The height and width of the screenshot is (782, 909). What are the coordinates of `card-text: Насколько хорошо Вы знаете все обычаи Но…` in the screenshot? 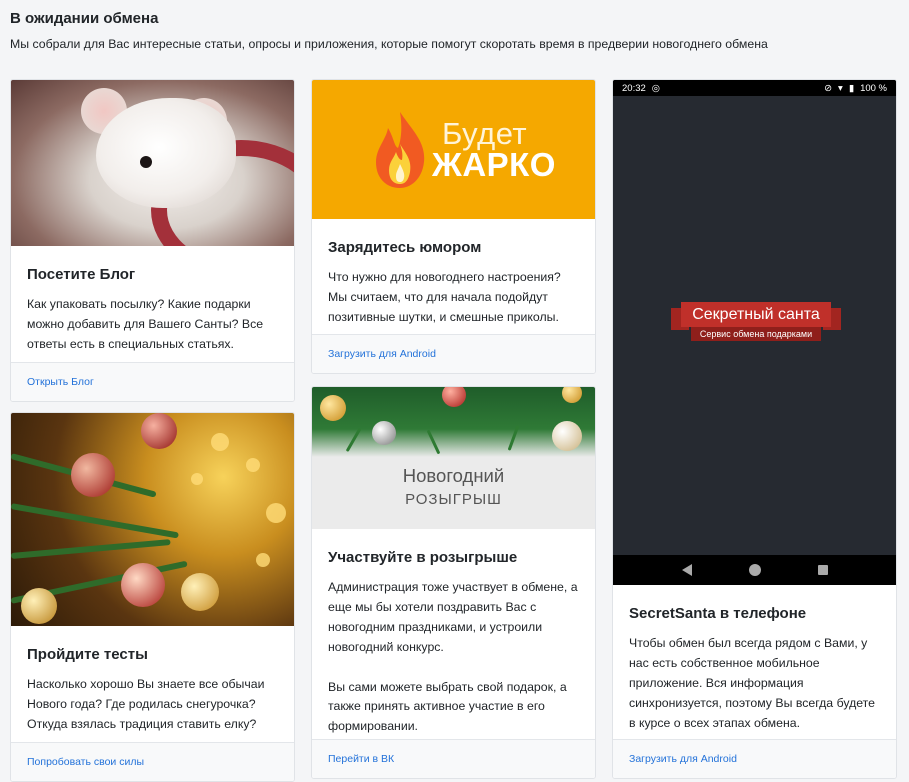 It's located at (146, 704).